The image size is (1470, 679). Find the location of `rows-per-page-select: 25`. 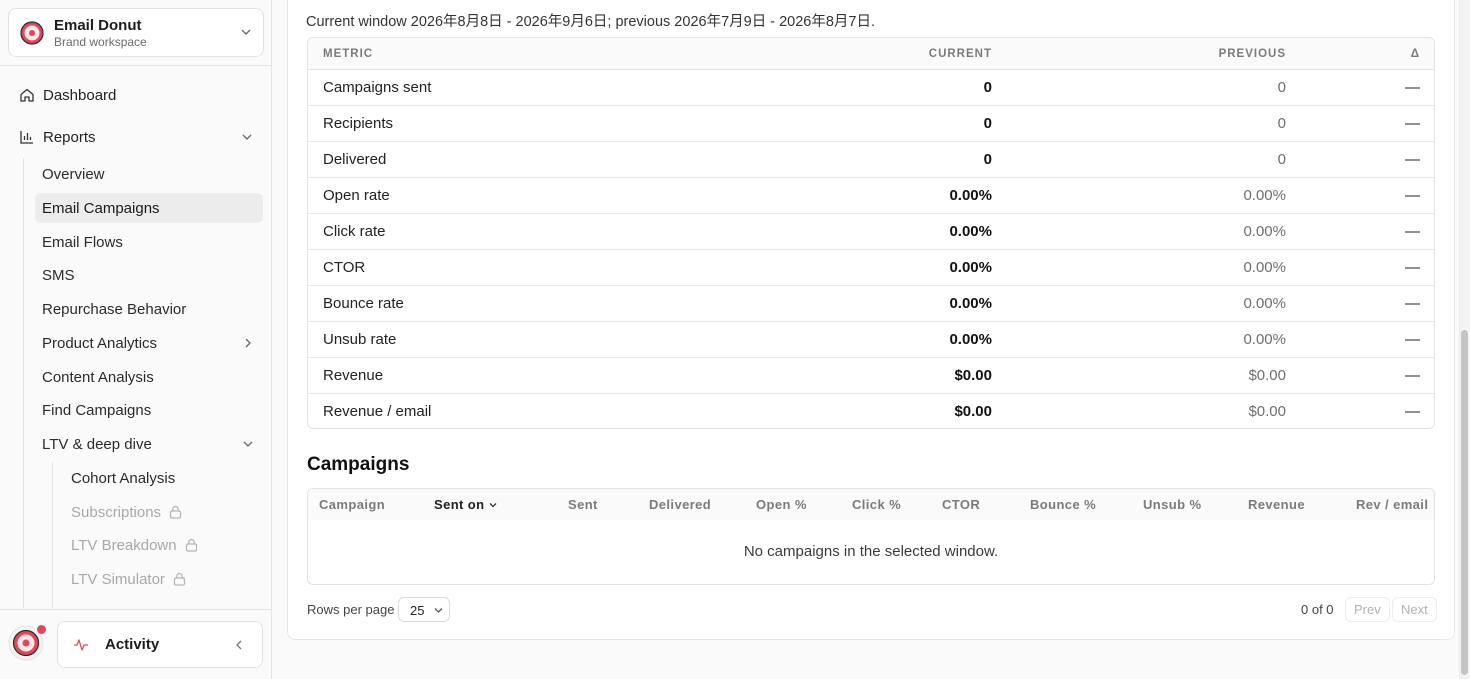

rows-per-page-select: 25 is located at coordinates (424, 609).